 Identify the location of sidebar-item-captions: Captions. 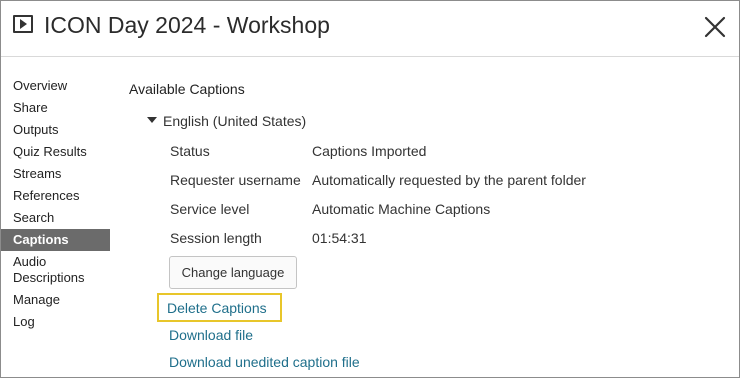
(55, 240).